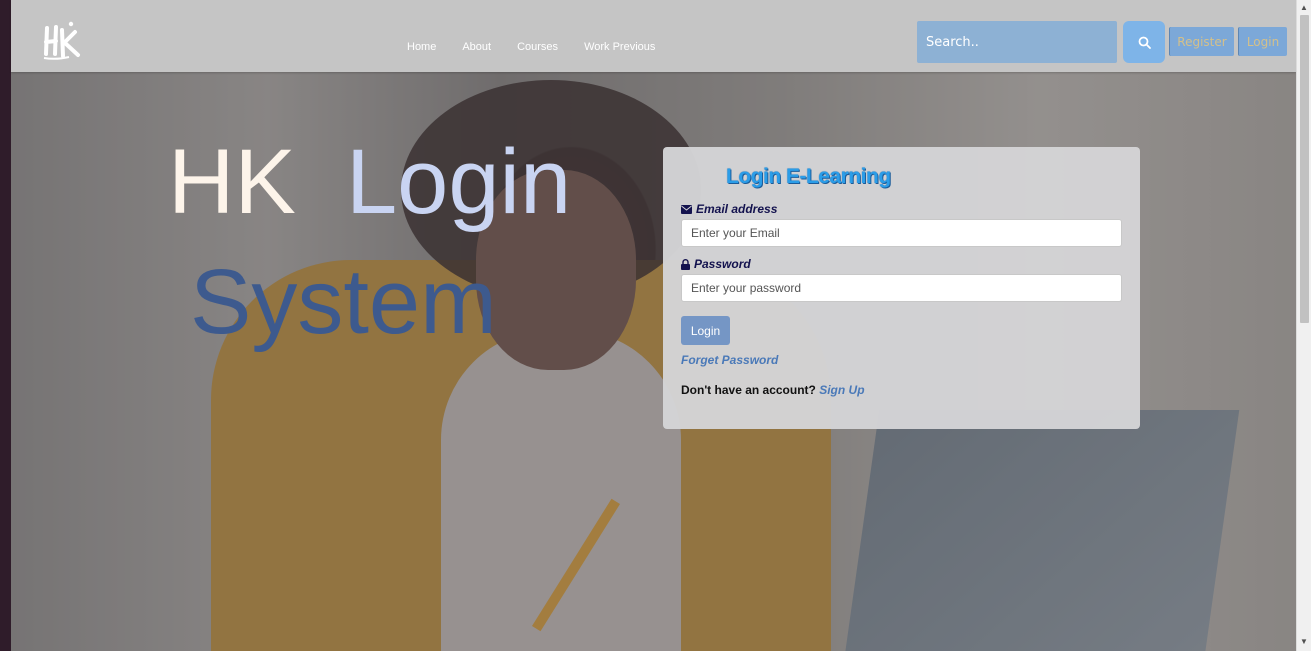  Describe the element at coordinates (1304, 169) in the screenshot. I see `scroll-thumb` at that location.